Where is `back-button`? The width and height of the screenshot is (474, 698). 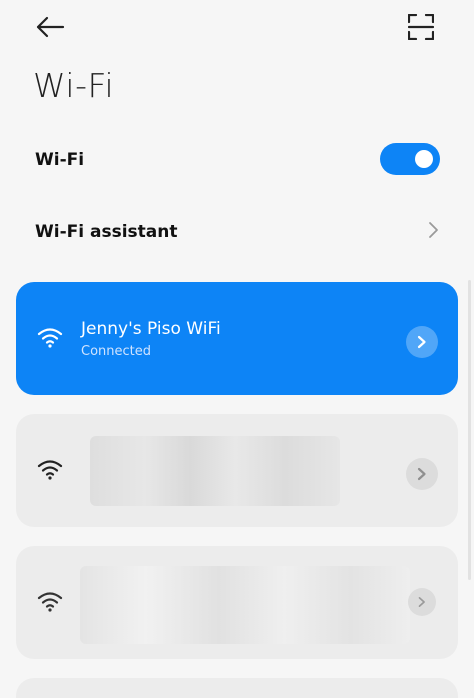 back-button is located at coordinates (50, 27).